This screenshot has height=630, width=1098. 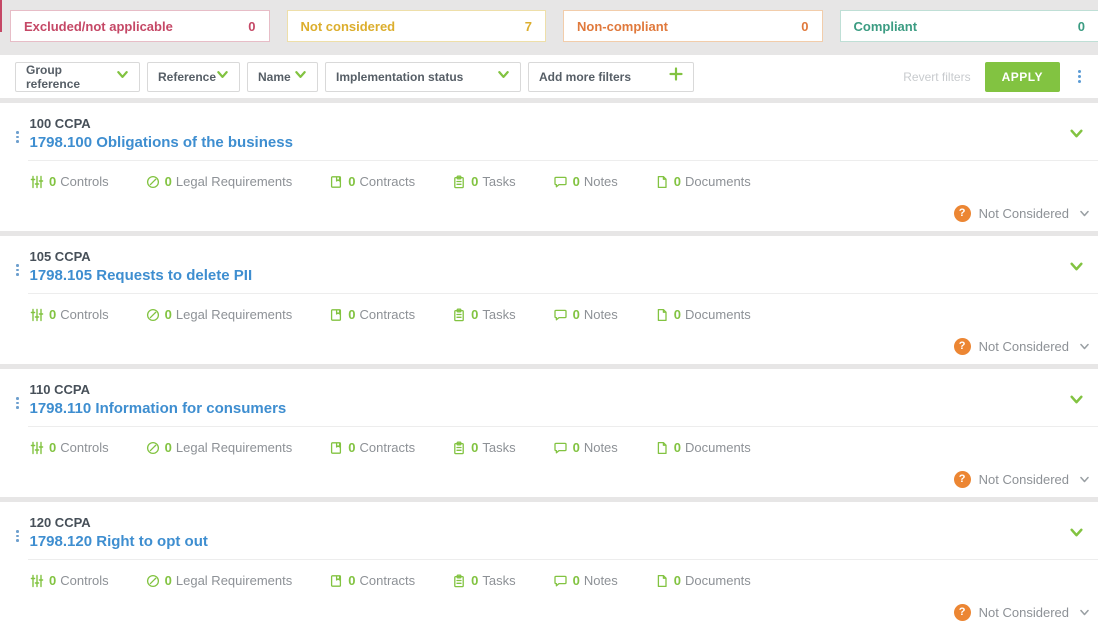 I want to click on filter-group-reference-label: Group reference, so click(x=53, y=76).